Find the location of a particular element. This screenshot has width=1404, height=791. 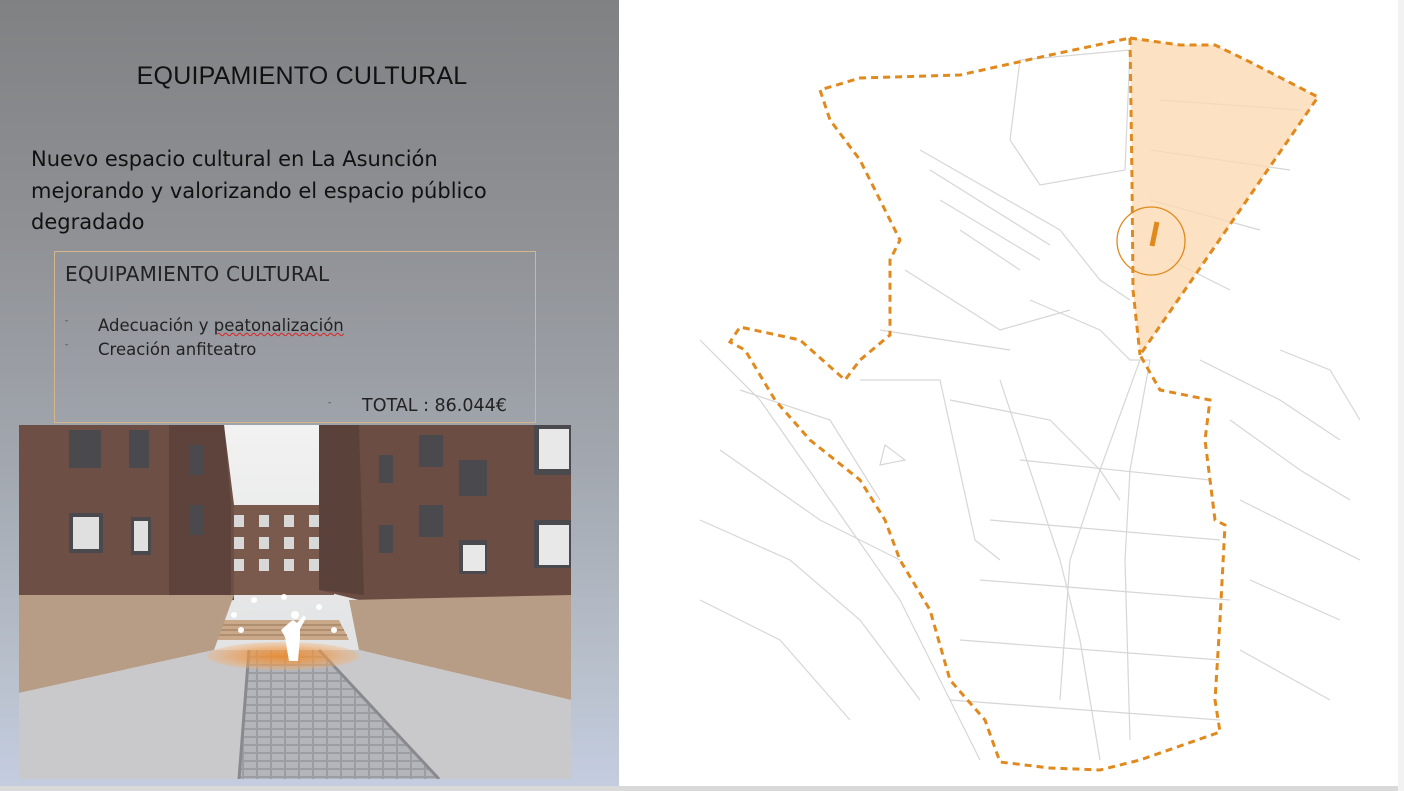

right-border is located at coordinates (1401, 395).